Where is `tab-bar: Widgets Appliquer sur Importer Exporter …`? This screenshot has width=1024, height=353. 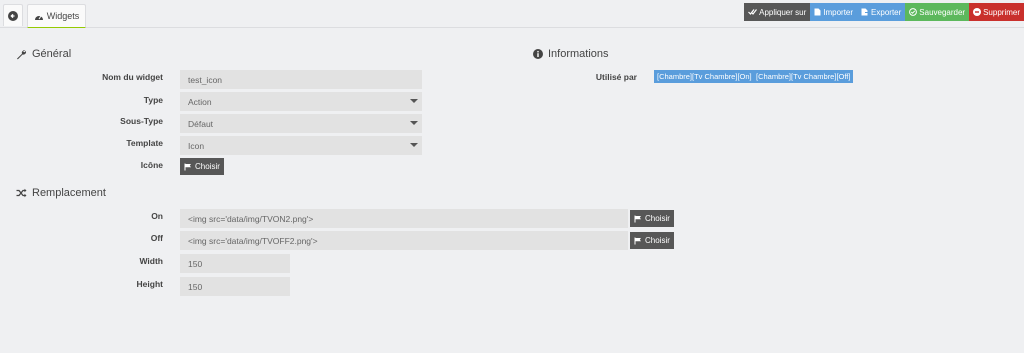
tab-bar: Widgets Appliquer sur Importer Exporter … is located at coordinates (512, 14).